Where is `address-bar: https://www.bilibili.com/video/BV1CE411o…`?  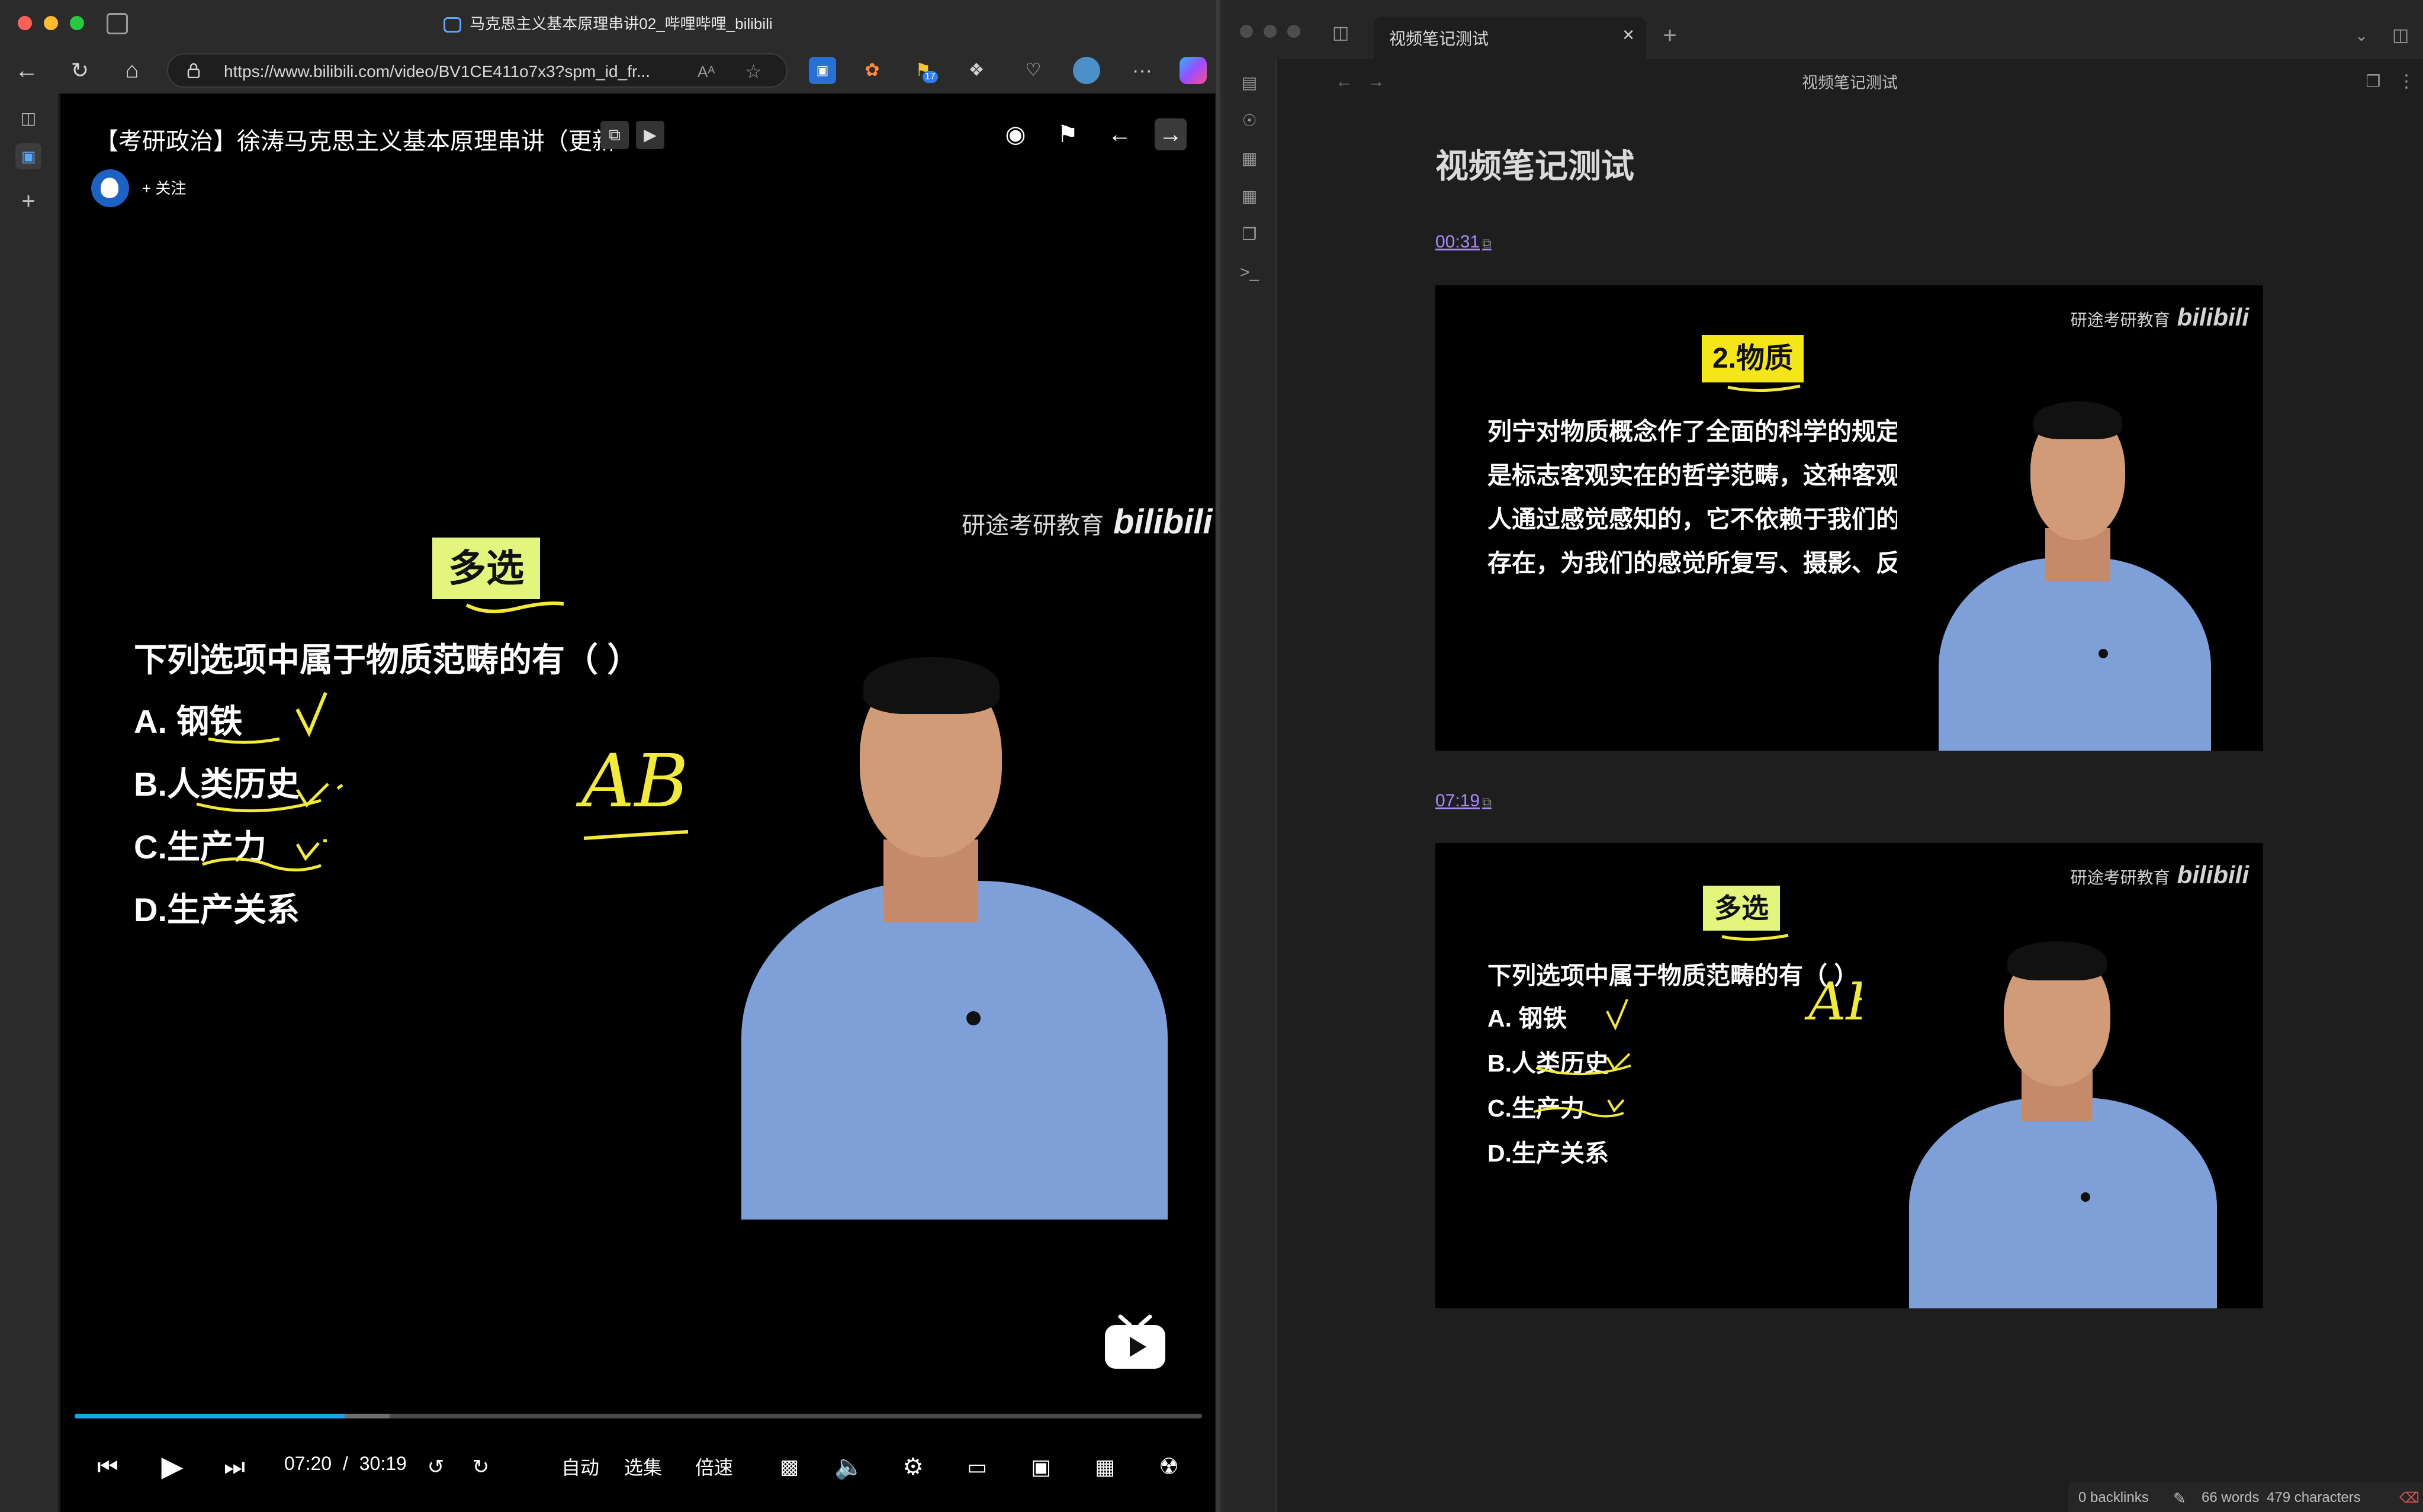 address-bar: https://www.bilibili.com/video/BV1CE411o… is located at coordinates (477, 70).